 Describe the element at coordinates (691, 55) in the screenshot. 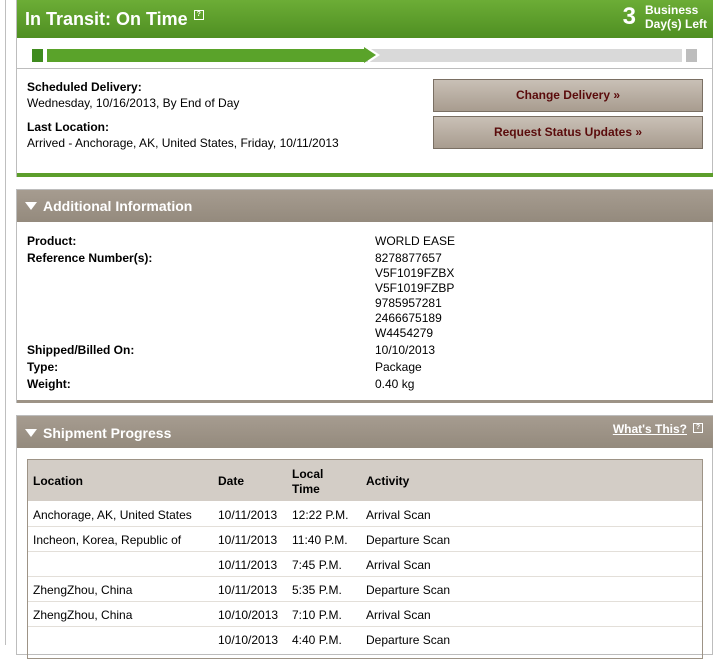

I see `progress-end-segment` at that location.